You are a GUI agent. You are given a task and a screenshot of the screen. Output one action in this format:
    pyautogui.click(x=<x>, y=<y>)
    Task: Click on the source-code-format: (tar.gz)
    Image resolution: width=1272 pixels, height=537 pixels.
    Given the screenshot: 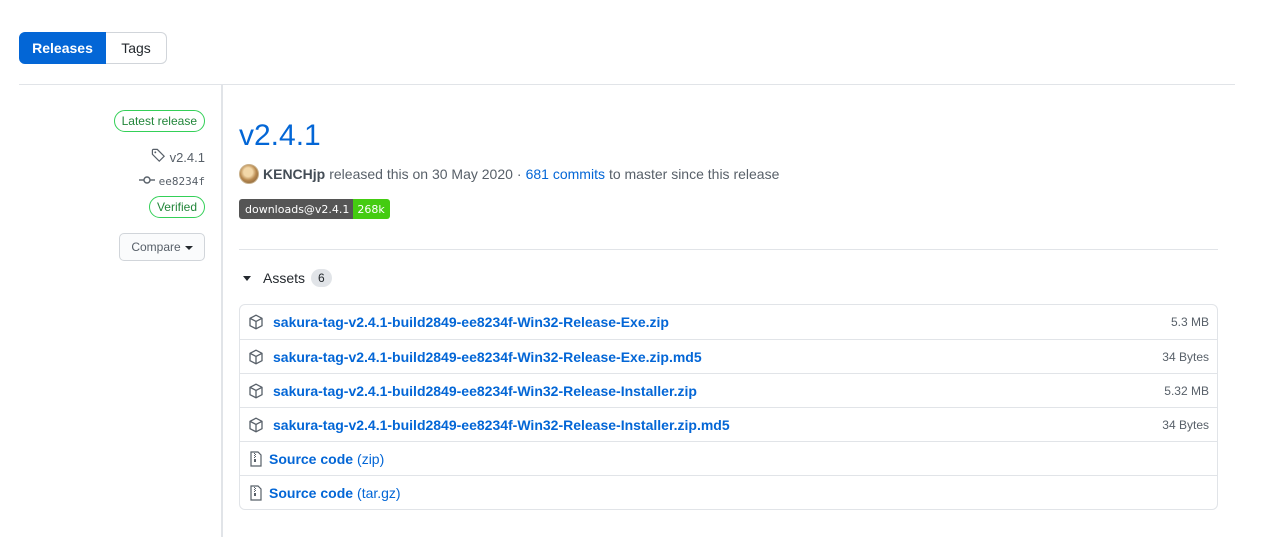 What is the action you would take?
    pyautogui.click(x=379, y=492)
    